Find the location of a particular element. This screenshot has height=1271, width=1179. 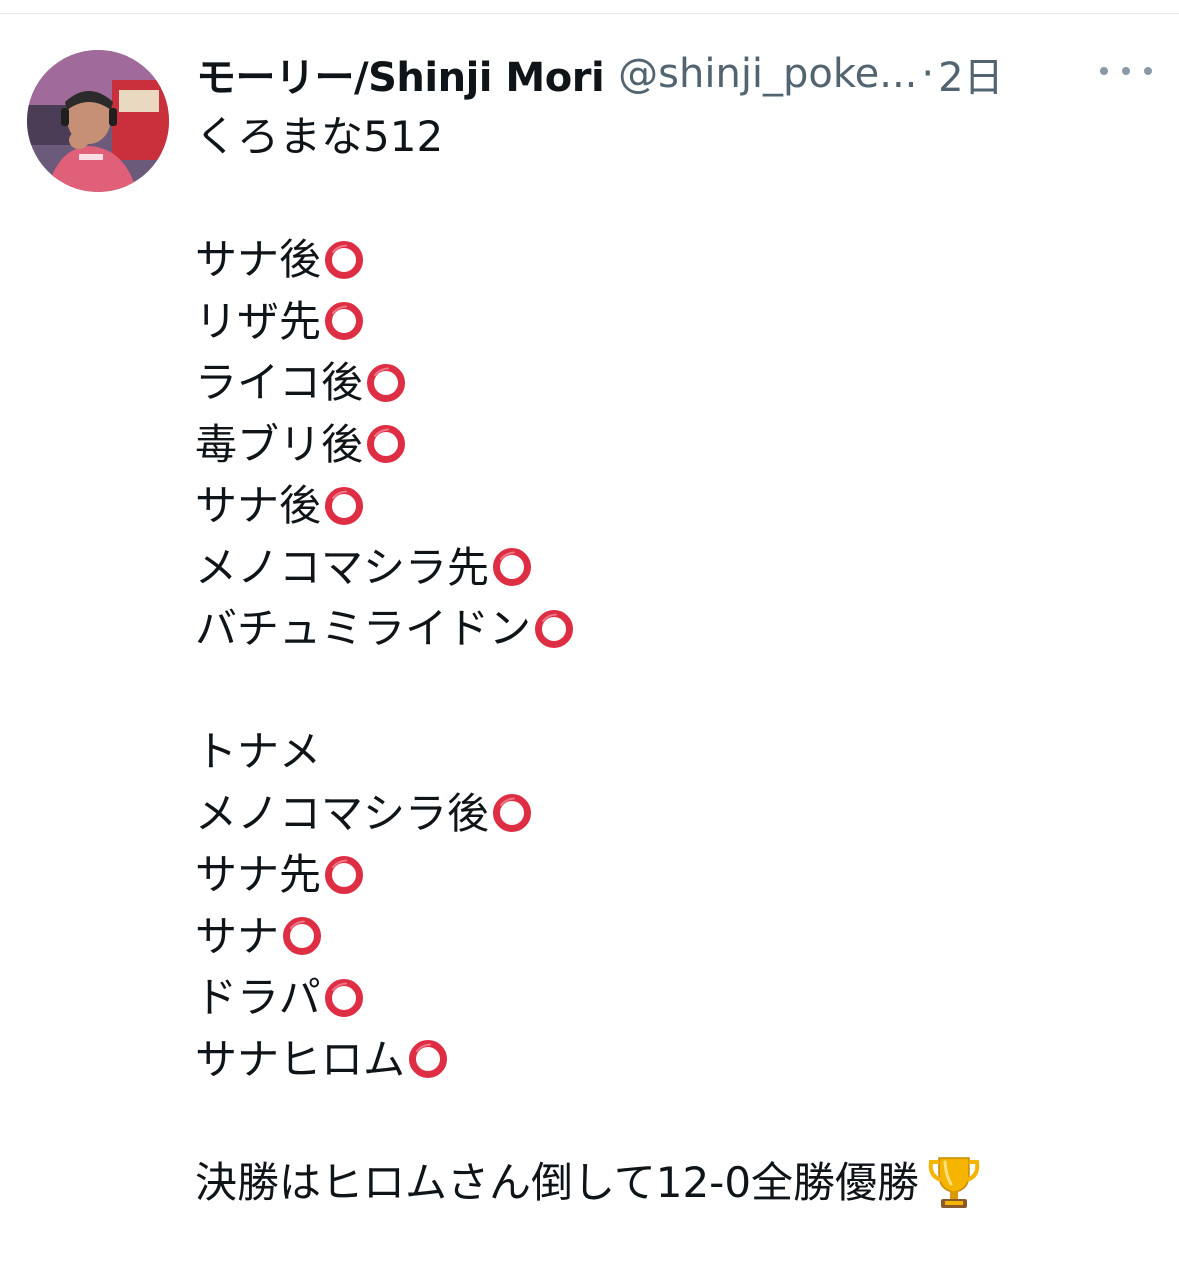

tweet-line: 決勝はヒロムさん倒して12-0全勝優勝 is located at coordinates (665, 1183).